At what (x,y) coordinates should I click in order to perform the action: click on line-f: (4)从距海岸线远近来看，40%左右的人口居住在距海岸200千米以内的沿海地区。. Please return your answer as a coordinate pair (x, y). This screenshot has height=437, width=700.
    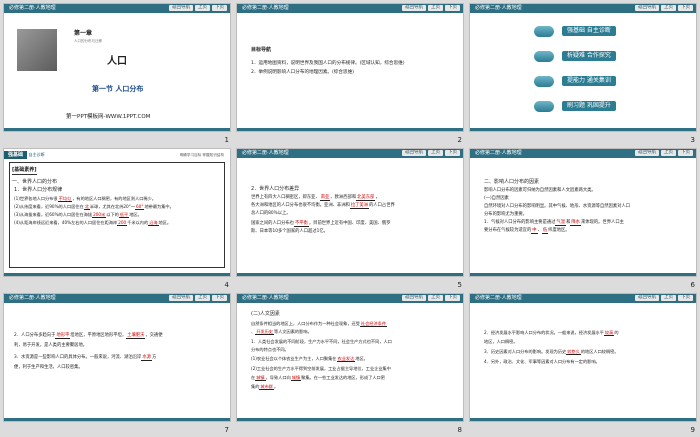
    Looking at the image, I should click on (93, 223).